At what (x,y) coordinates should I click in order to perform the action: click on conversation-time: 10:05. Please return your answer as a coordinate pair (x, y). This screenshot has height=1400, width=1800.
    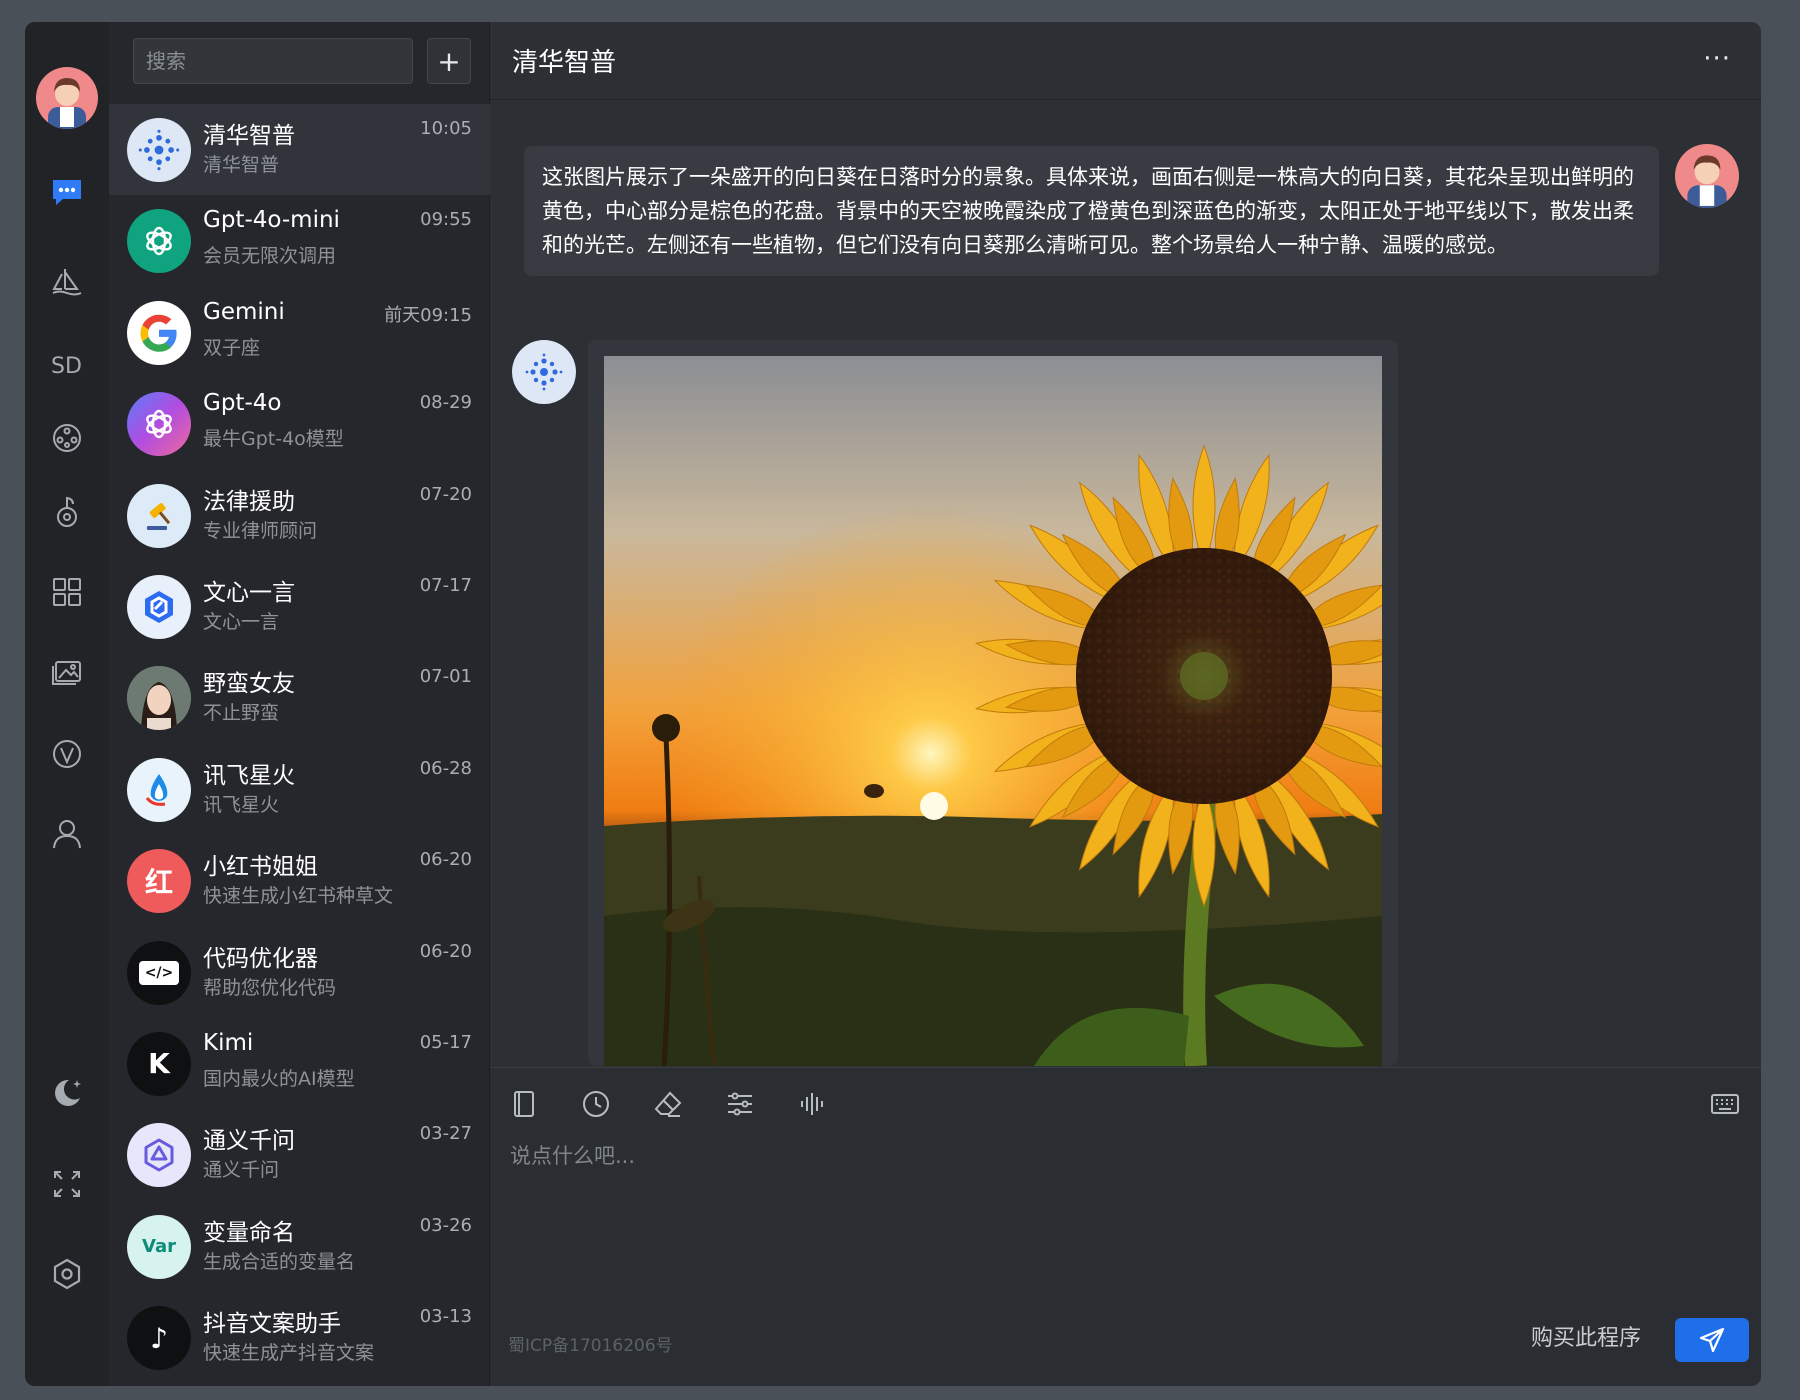
    Looking at the image, I should click on (446, 128).